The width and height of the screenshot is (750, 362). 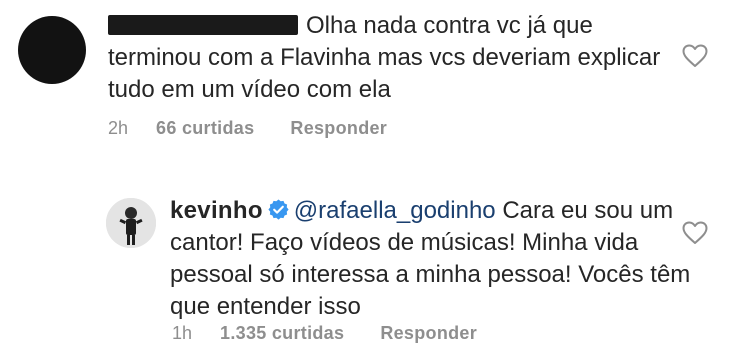 I want to click on avatar-image, so click(x=131, y=223).